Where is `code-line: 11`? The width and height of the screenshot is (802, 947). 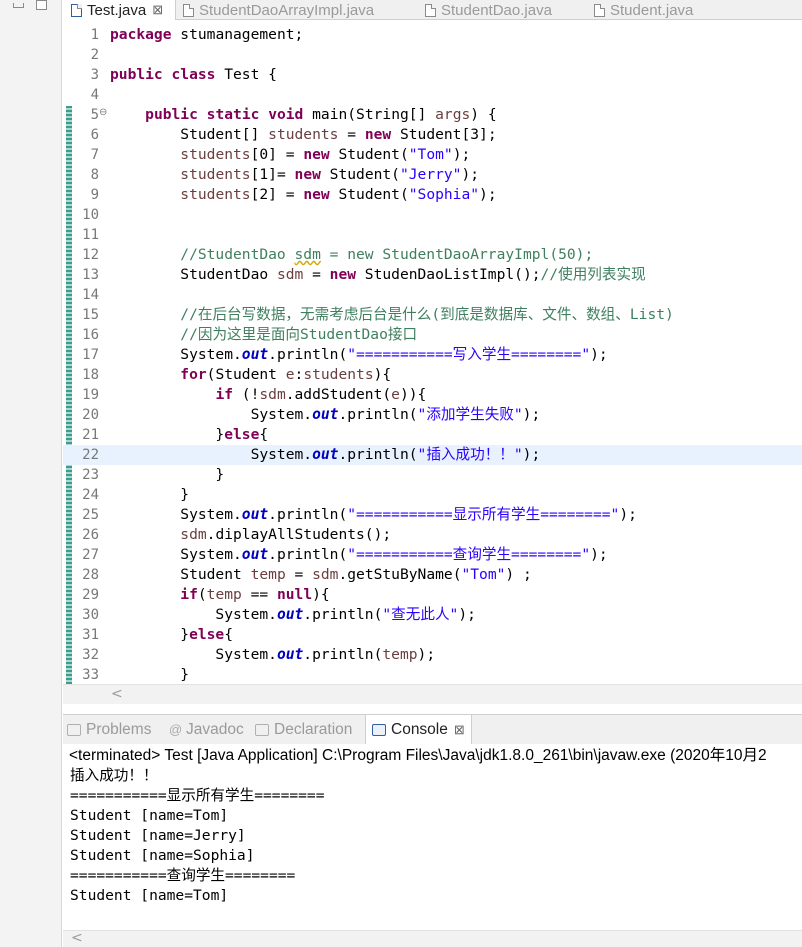
code-line: 11 is located at coordinates (432, 235).